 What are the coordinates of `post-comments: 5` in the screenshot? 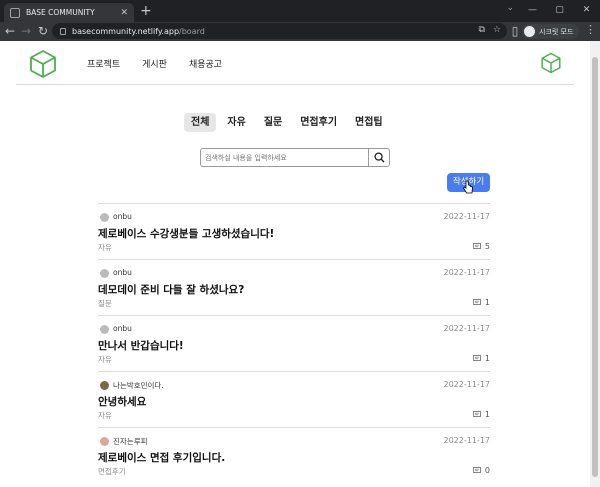 It's located at (481, 246).